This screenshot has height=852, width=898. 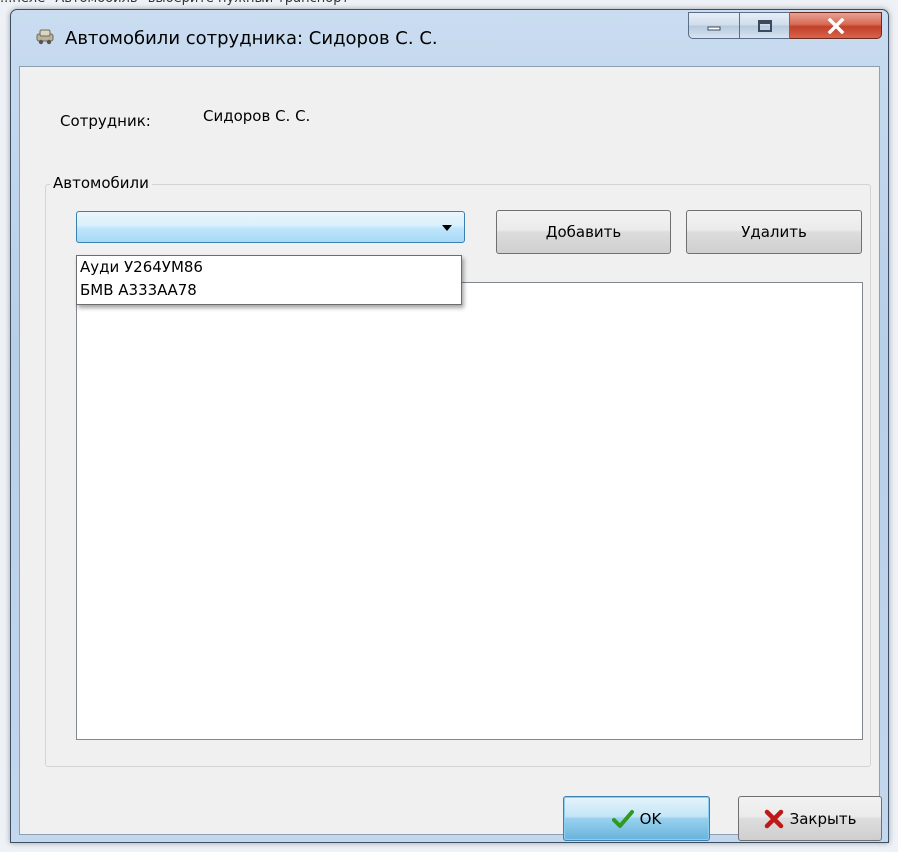 I want to click on car-dropdown-list: Ауди У264УМ86 БМВ А333АА78, so click(x=269, y=280).